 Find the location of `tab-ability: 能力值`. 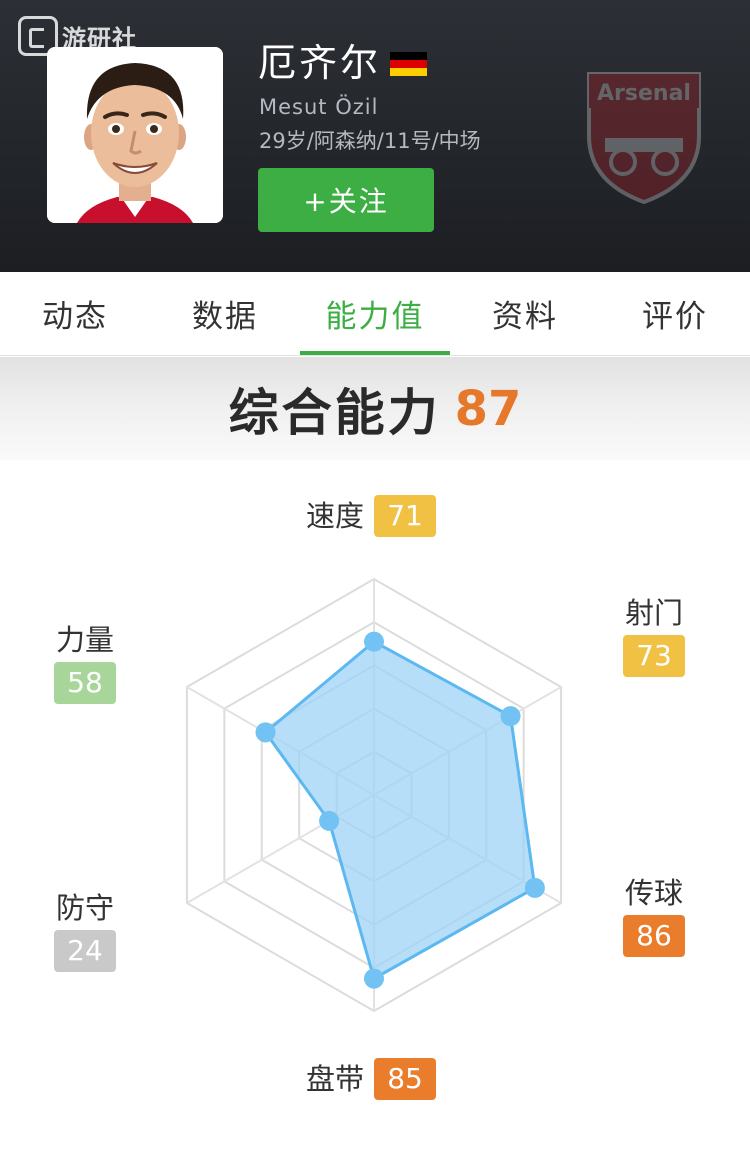

tab-ability: 能力值 is located at coordinates (375, 313).